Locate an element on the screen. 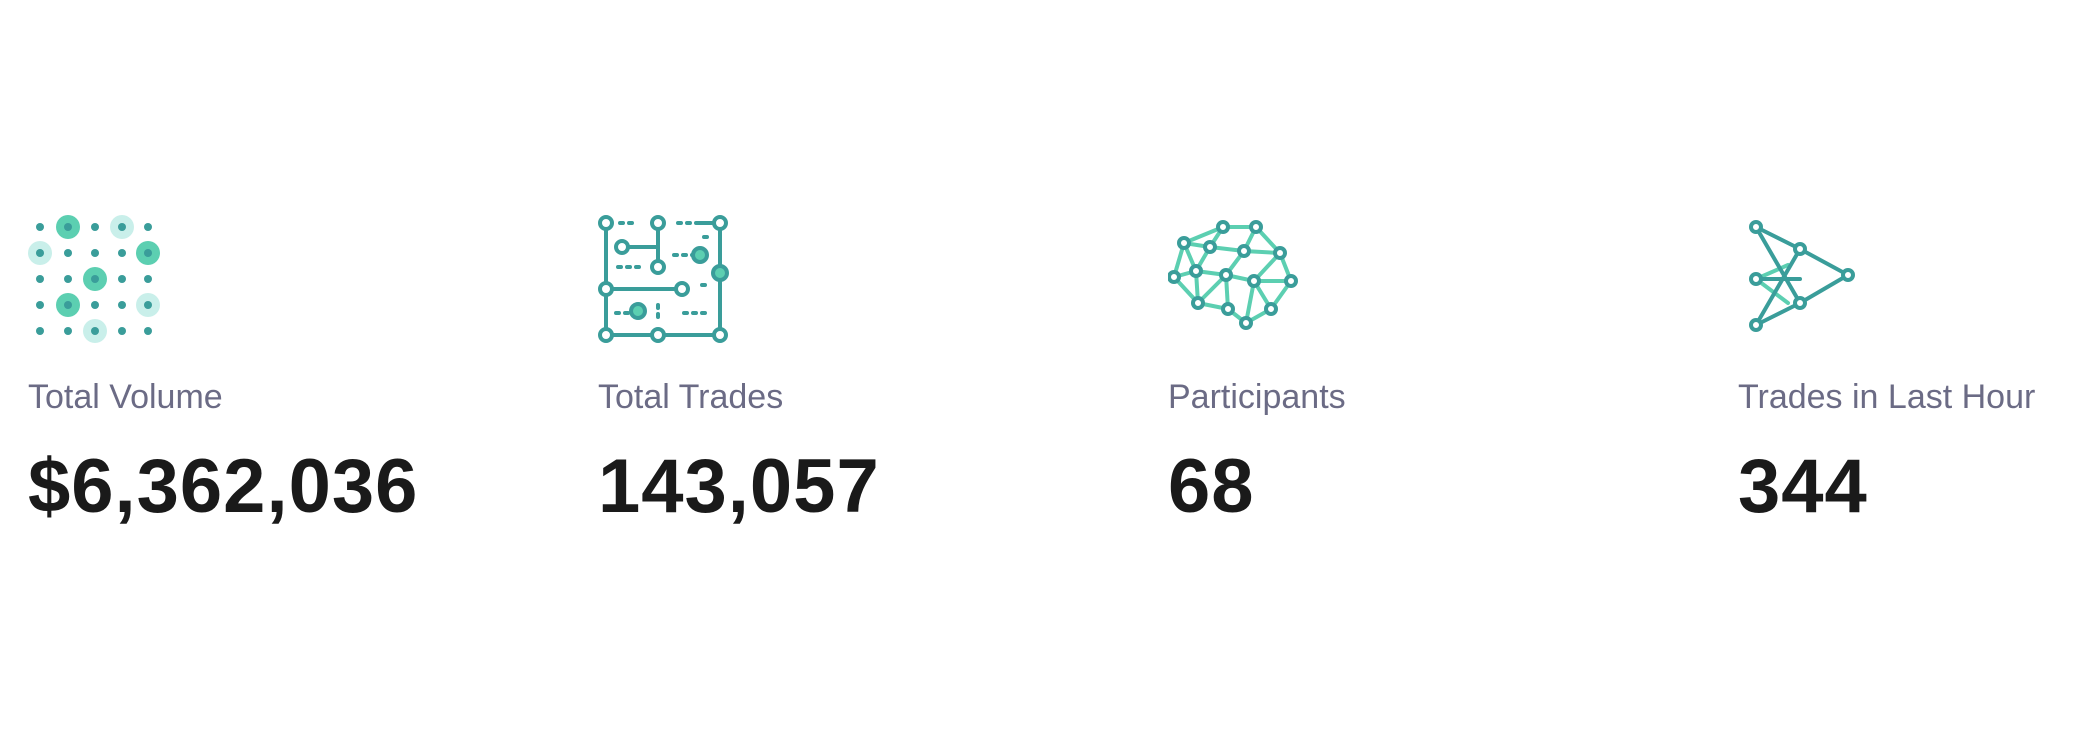 Image resolution: width=2094 pixels, height=740 pixels. arrow-graph-icon is located at coordinates (1806, 283).